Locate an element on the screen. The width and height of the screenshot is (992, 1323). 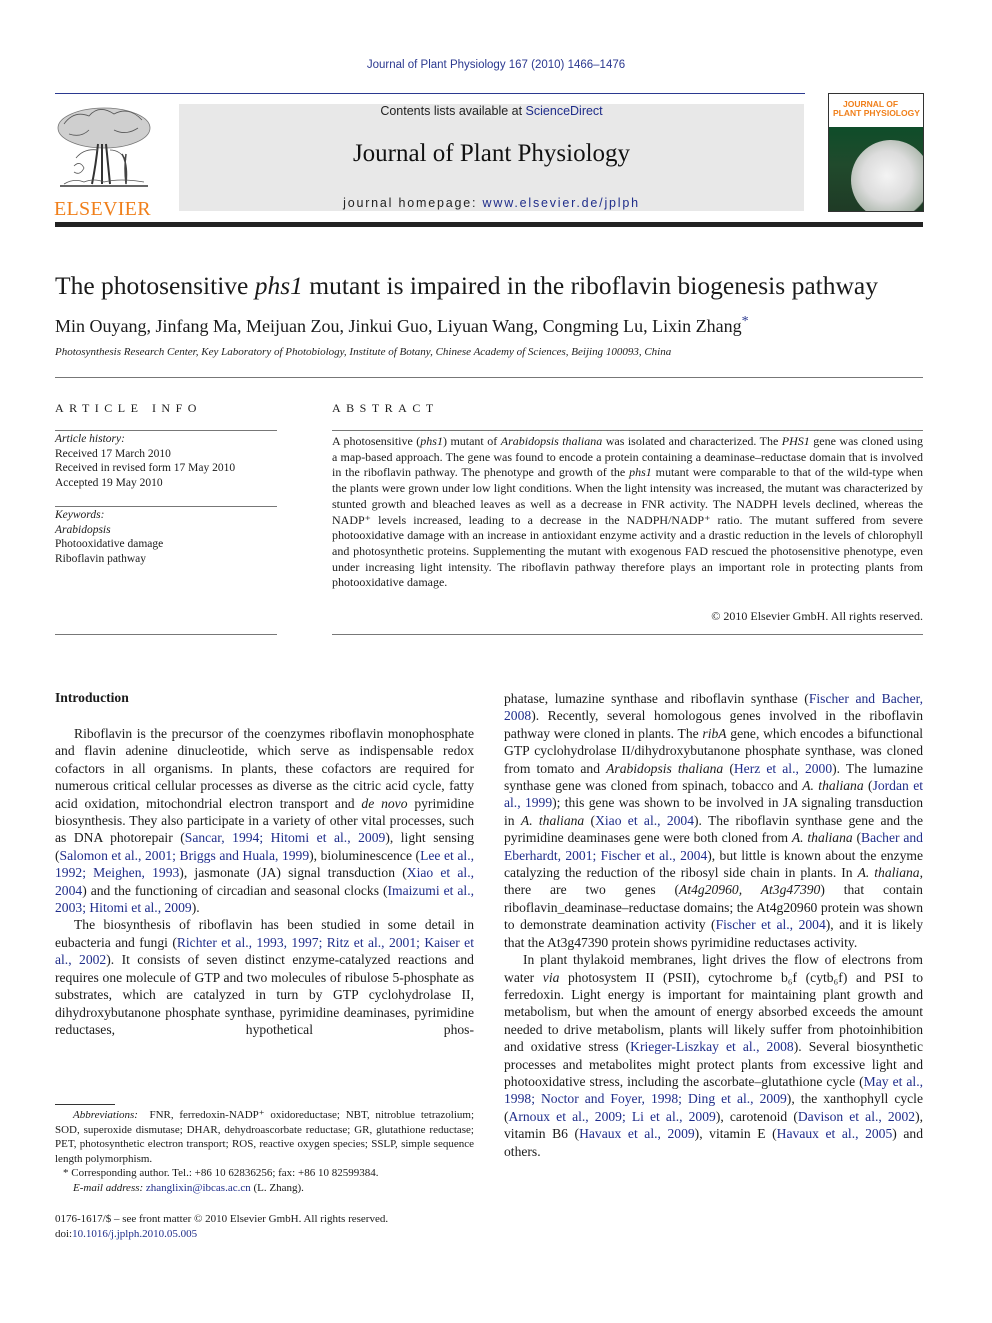
homepage-line: journal homepage: www.elsevier.de/jplph is located at coordinates (491, 203).